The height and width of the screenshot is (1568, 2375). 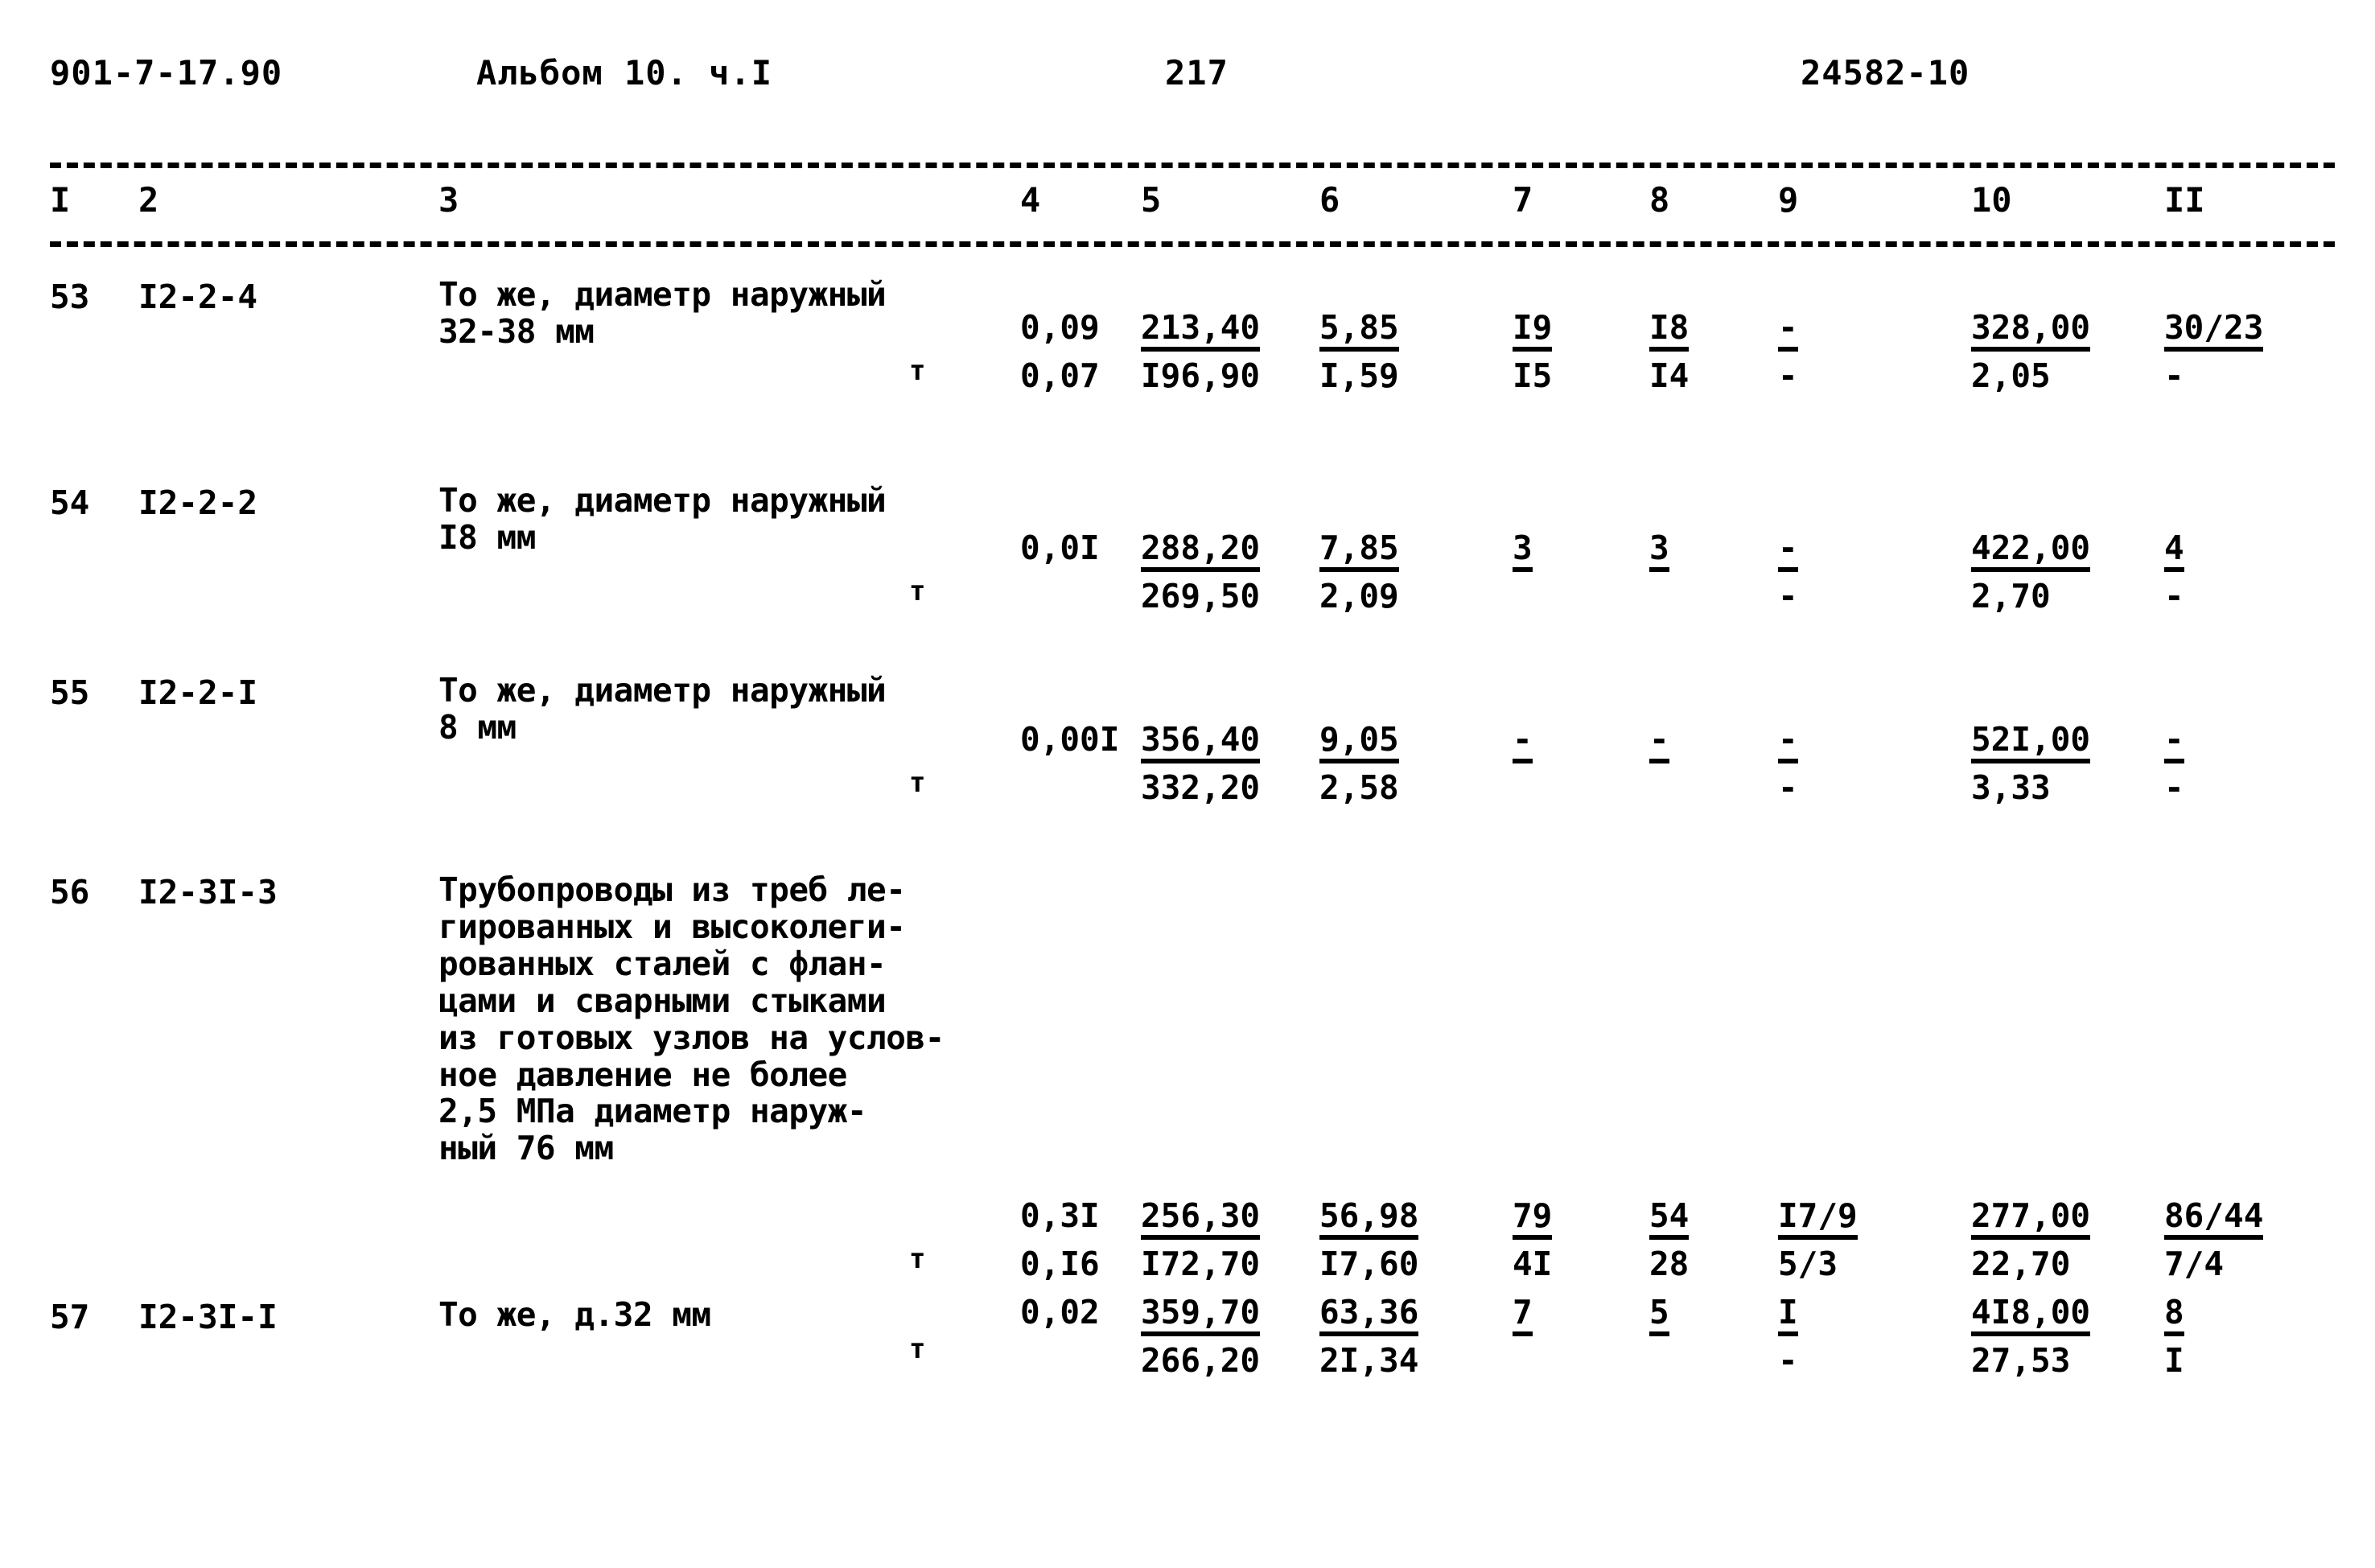 What do you see at coordinates (1151, 200) in the screenshot?
I see `column-header-5: 5` at bounding box center [1151, 200].